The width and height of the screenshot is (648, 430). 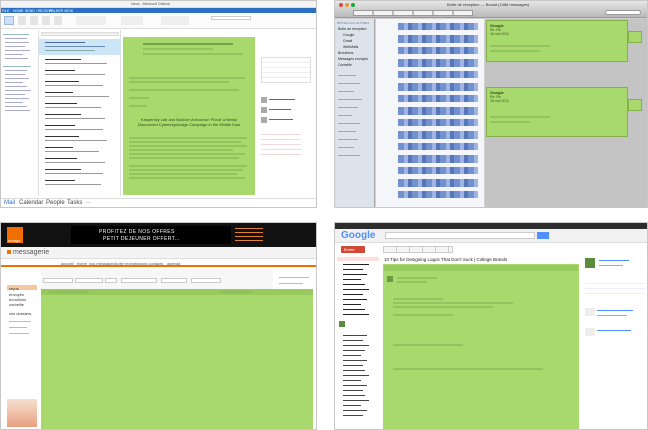 What do you see at coordinates (16, 304) in the screenshot?
I see `folder-trash: corbeille` at bounding box center [16, 304].